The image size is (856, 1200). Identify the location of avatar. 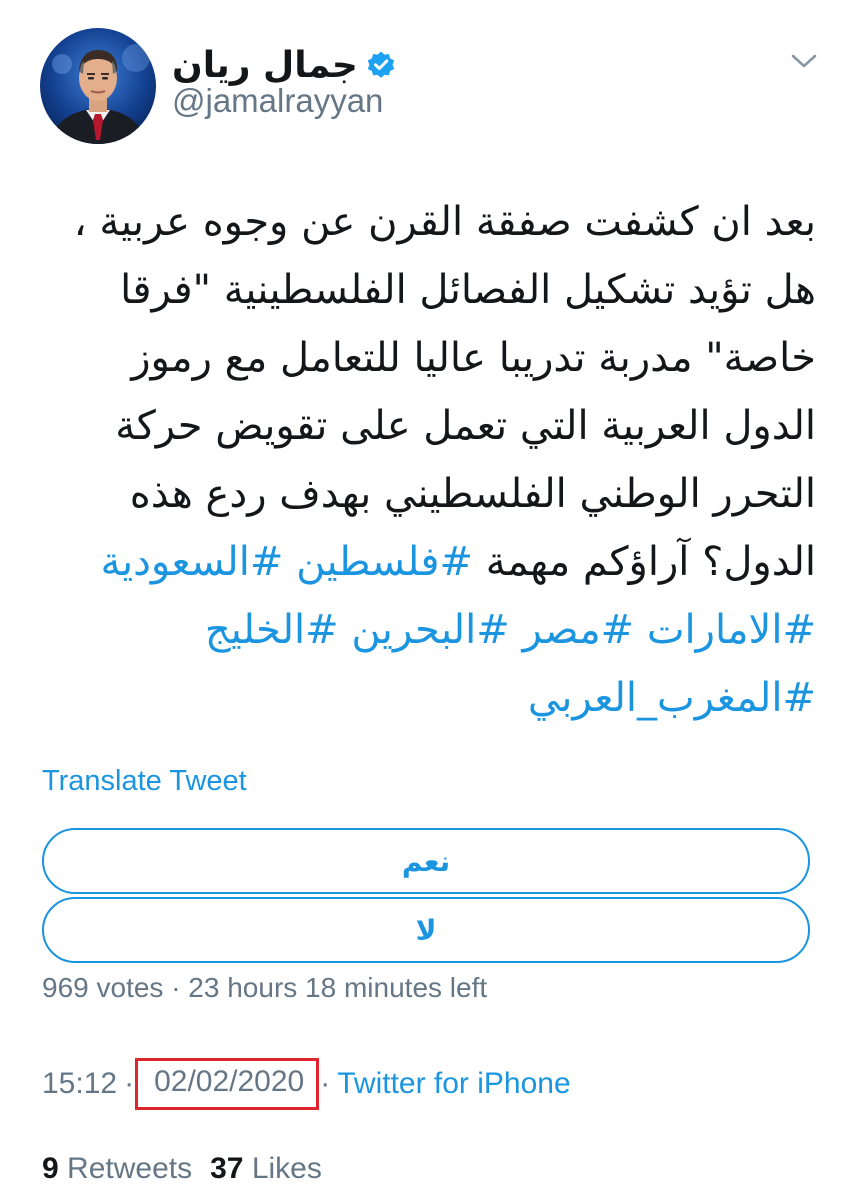
(98, 86).